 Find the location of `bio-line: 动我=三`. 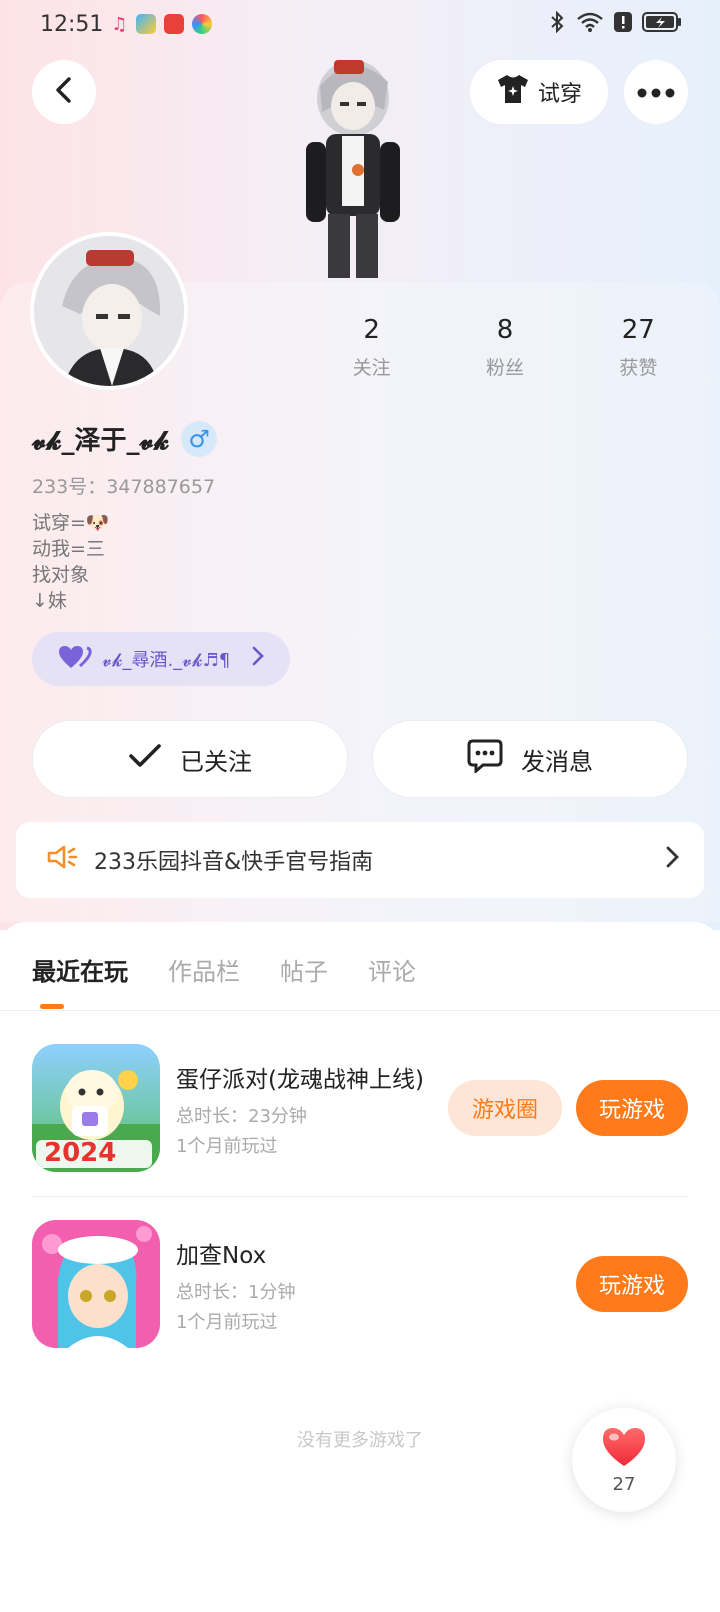

bio-line: 动我=三 is located at coordinates (68, 549).